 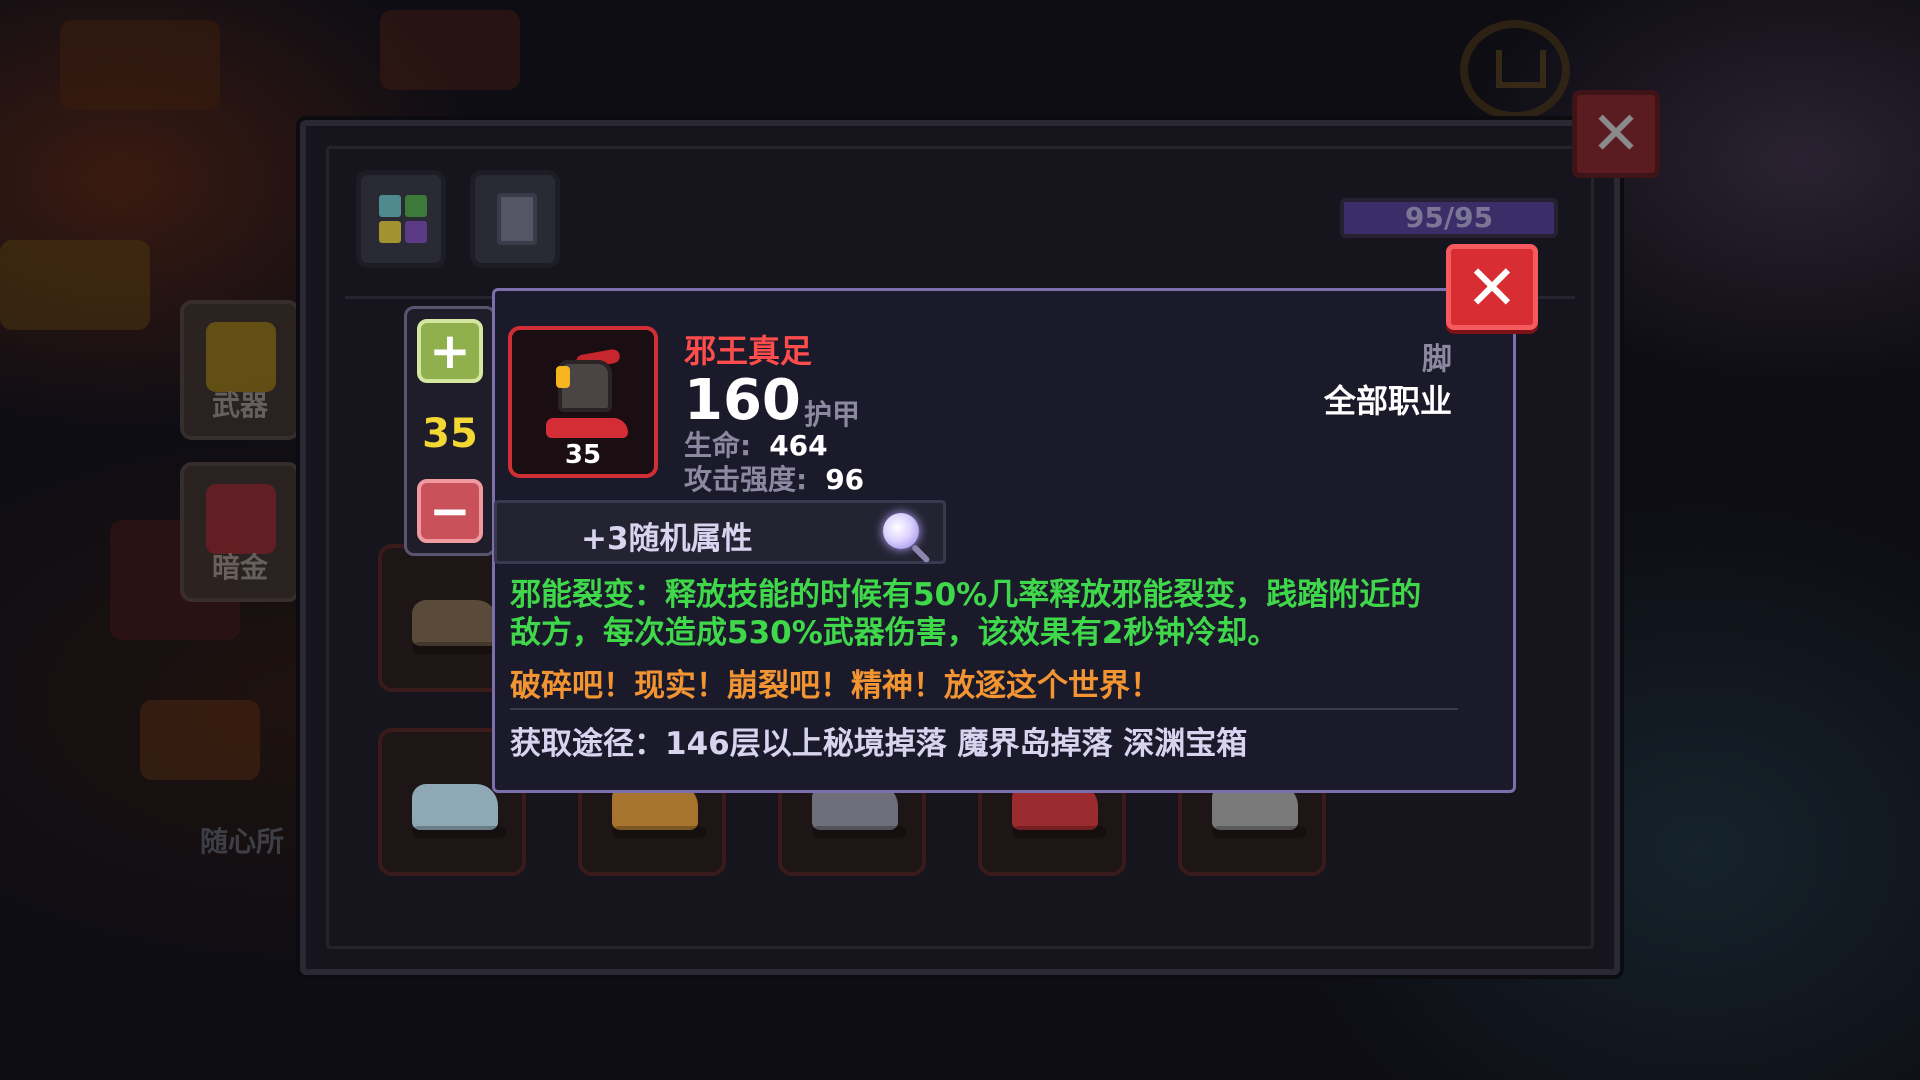 I want to click on level-stepper: + 35 −, so click(x=450, y=431).